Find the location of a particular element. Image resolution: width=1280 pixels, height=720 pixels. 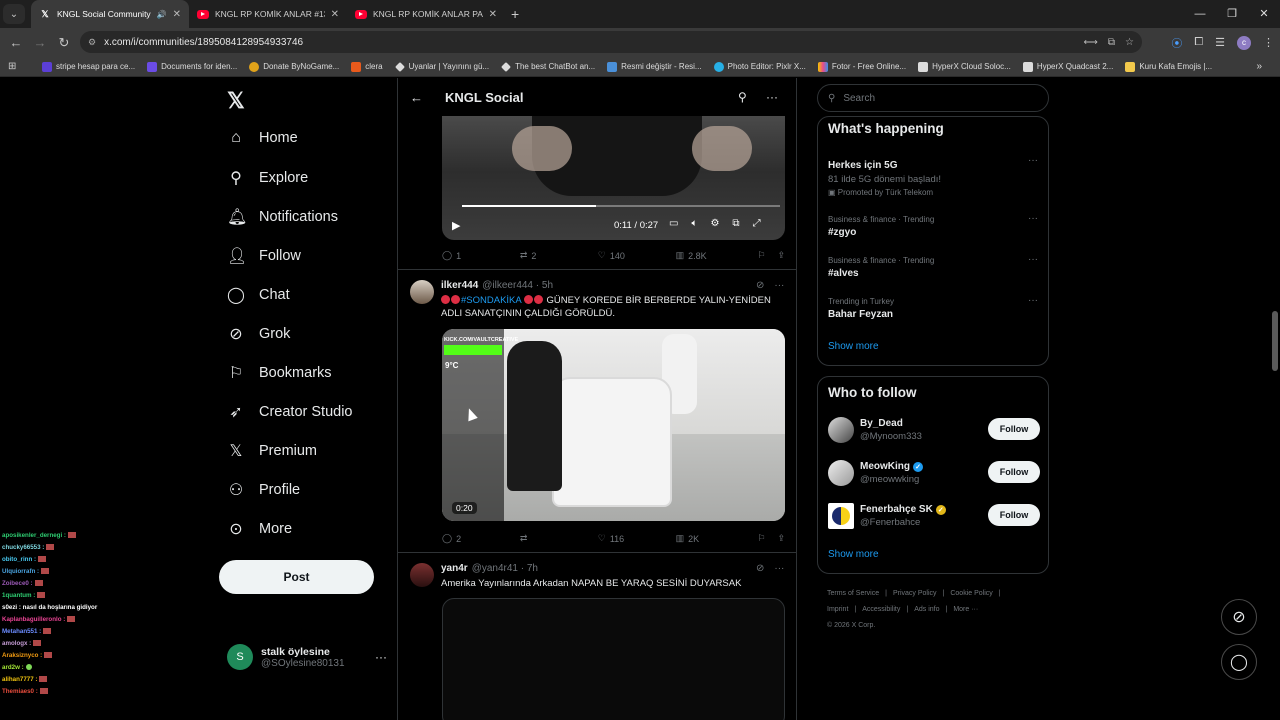

tab-search-button: ⌄ is located at coordinates (14, 14).